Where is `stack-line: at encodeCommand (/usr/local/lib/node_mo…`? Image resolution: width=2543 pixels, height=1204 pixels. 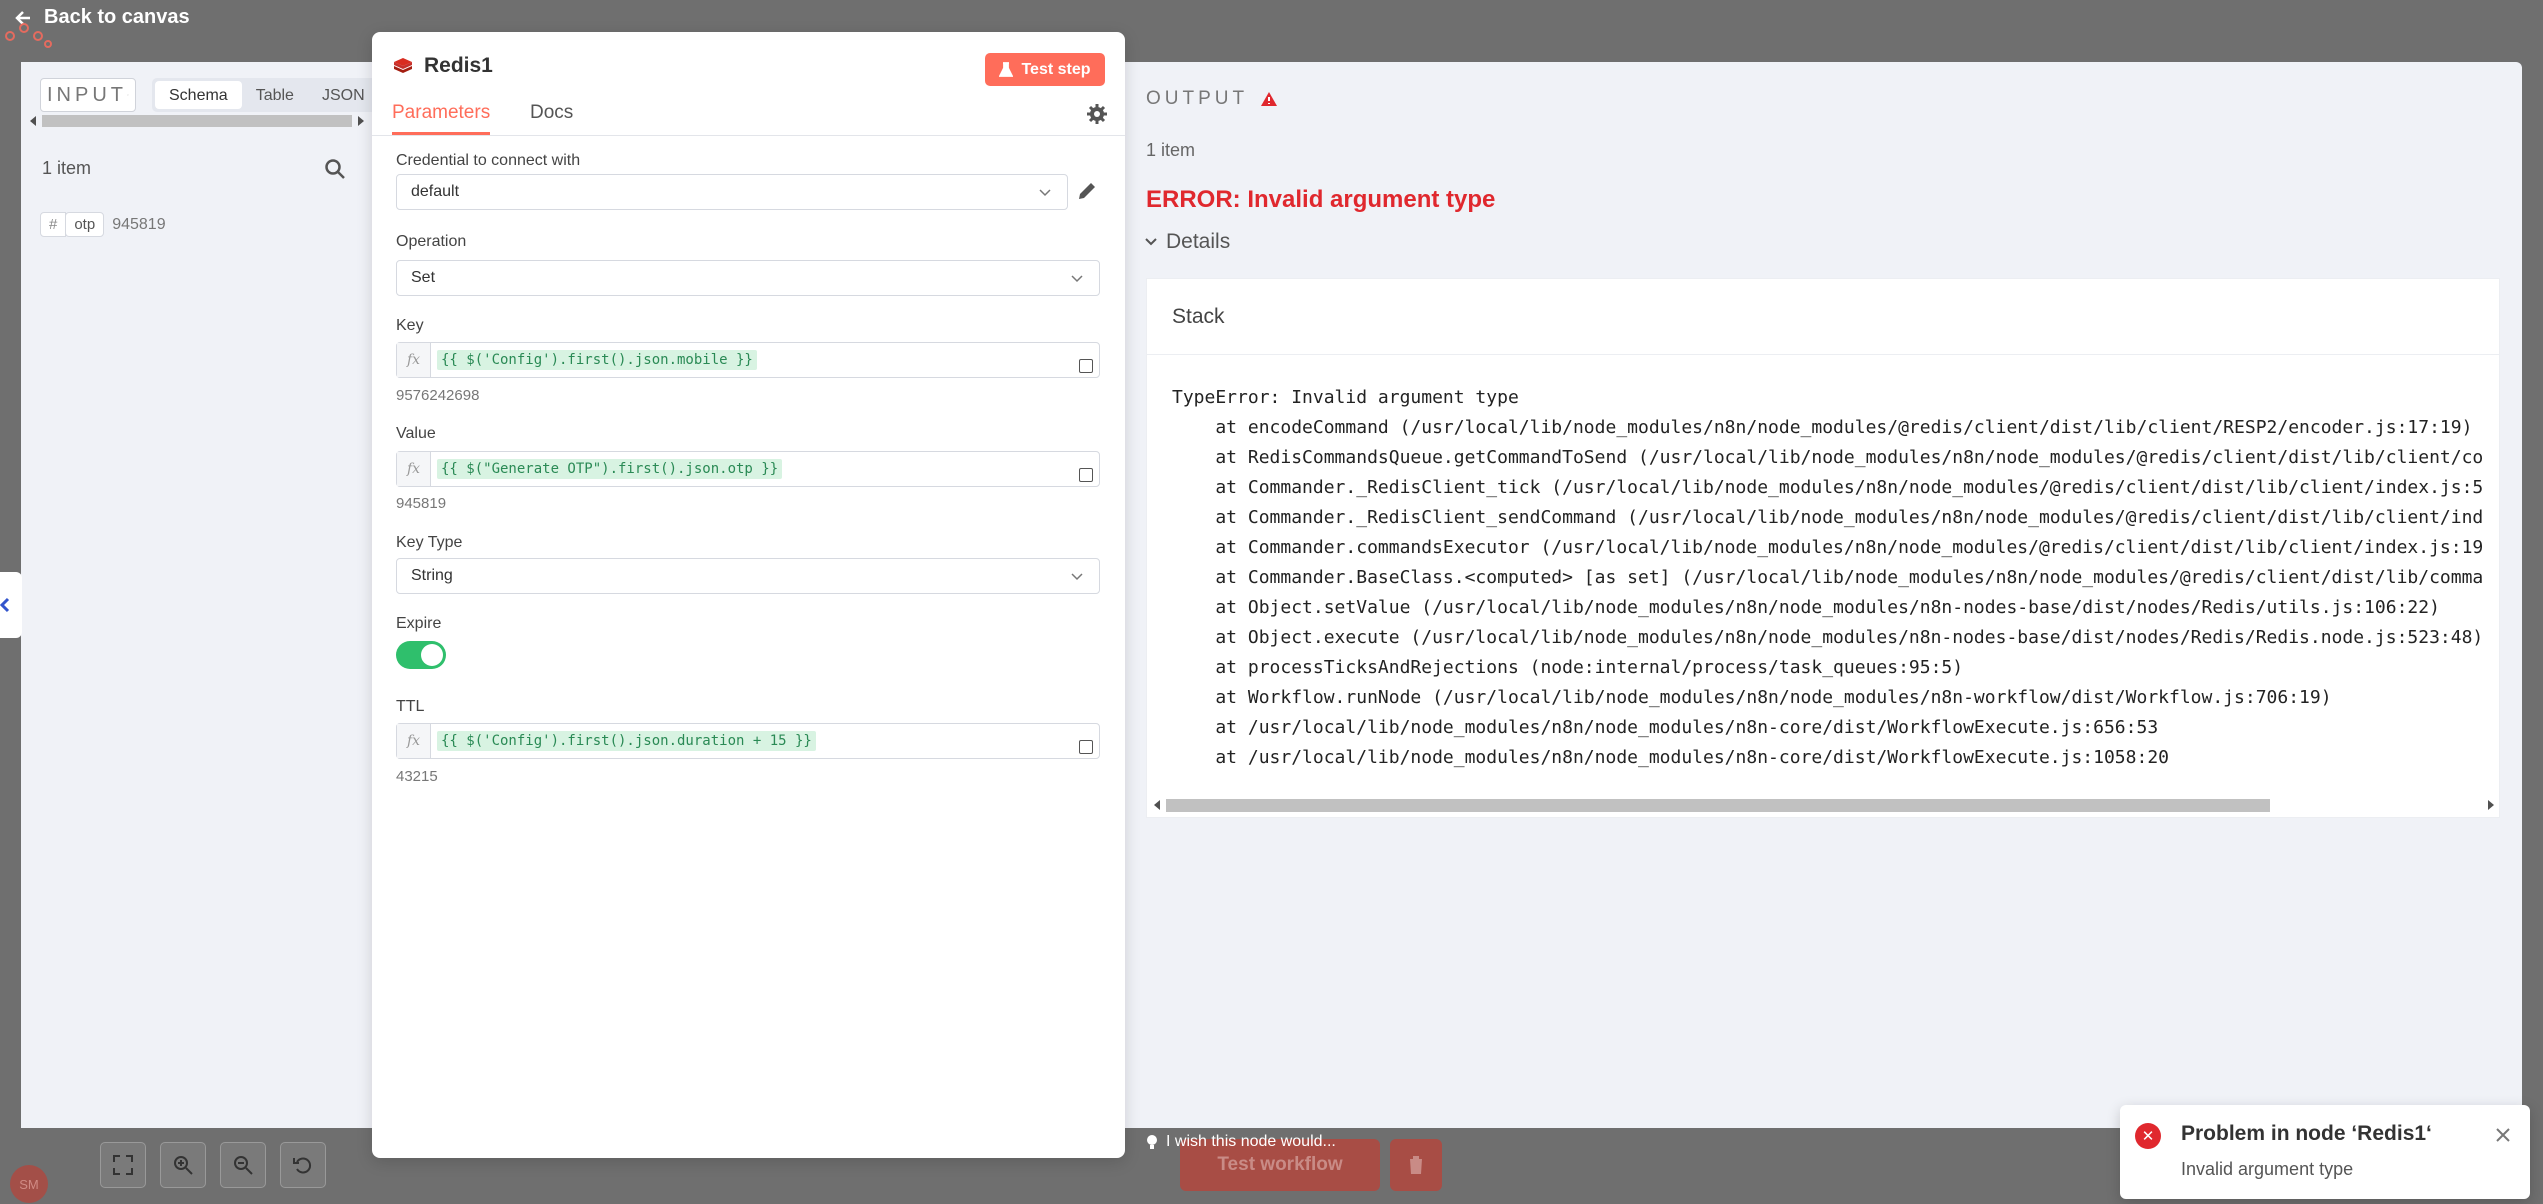 stack-line: at encodeCommand (/usr/local/lib/node_mo… is located at coordinates (1822, 427).